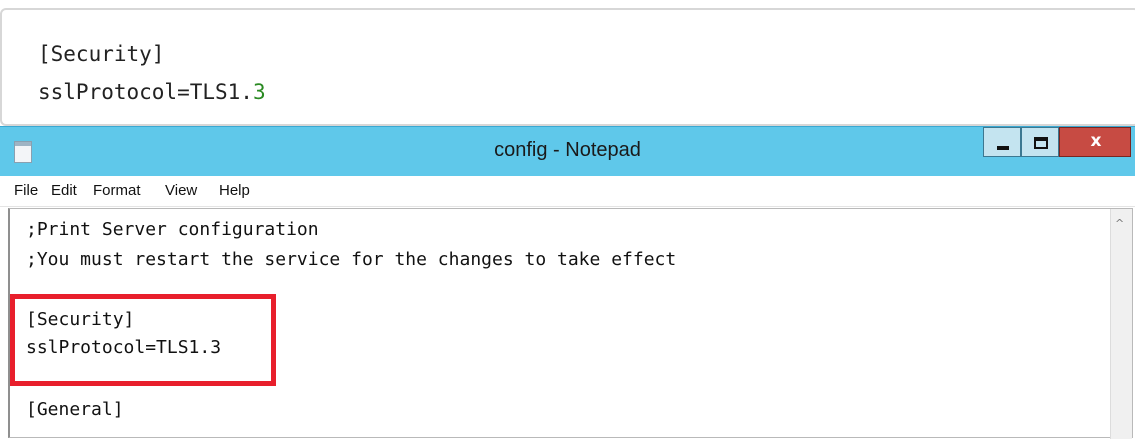 The width and height of the screenshot is (1135, 439). I want to click on close-icon: x, so click(1096, 141).